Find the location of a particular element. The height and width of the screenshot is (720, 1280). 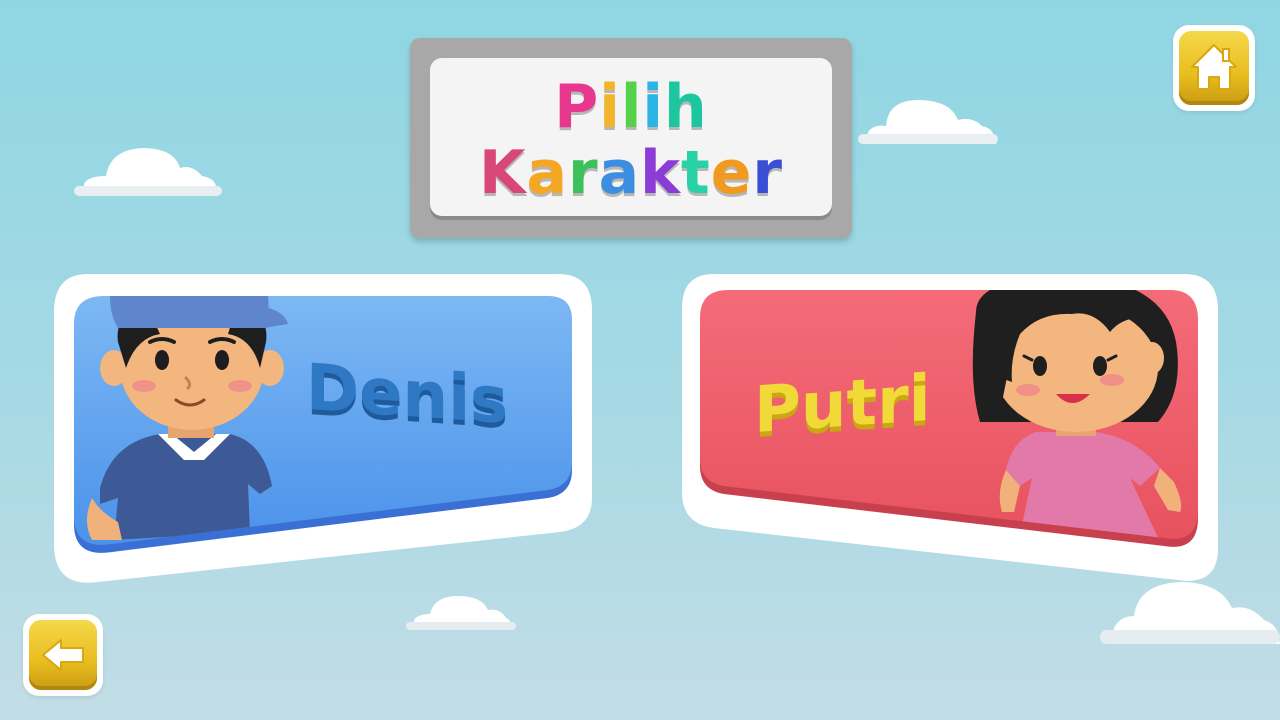

title-panel-inner: Pilih Karakter is located at coordinates (631, 137).